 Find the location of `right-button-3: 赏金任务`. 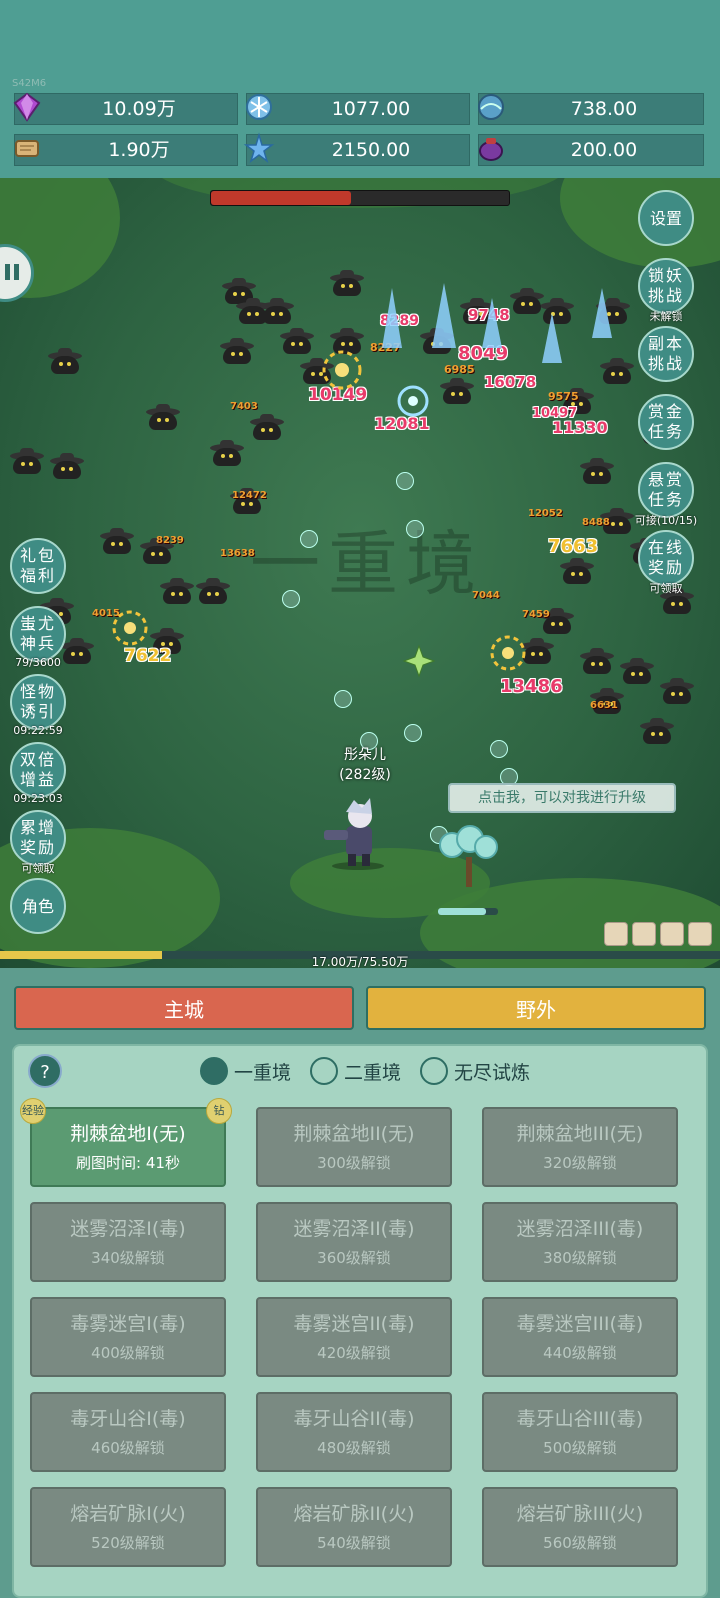

right-button-3: 赏金任务 is located at coordinates (666, 422).